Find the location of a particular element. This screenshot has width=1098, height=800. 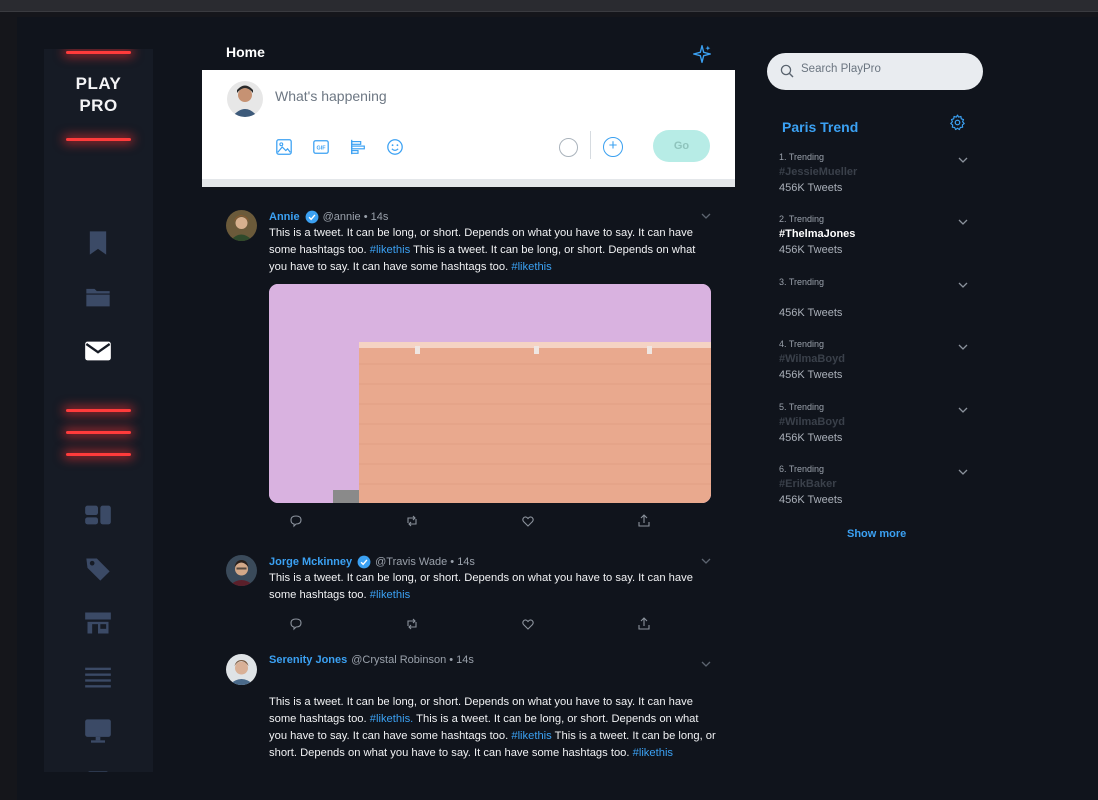

trend-item: 3. Trending 456K Tweets is located at coordinates (875, 302).